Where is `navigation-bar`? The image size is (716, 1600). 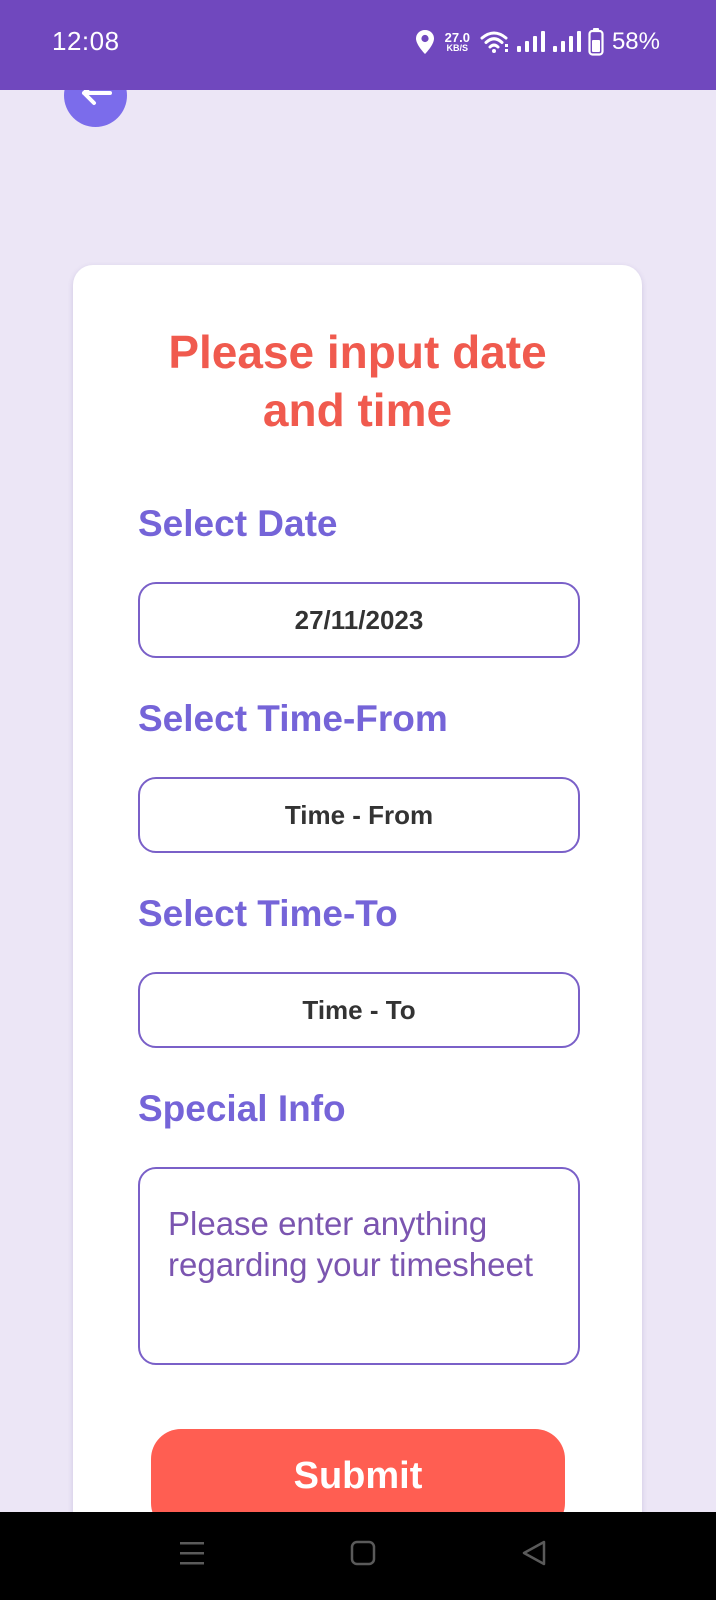
navigation-bar is located at coordinates (358, 1556).